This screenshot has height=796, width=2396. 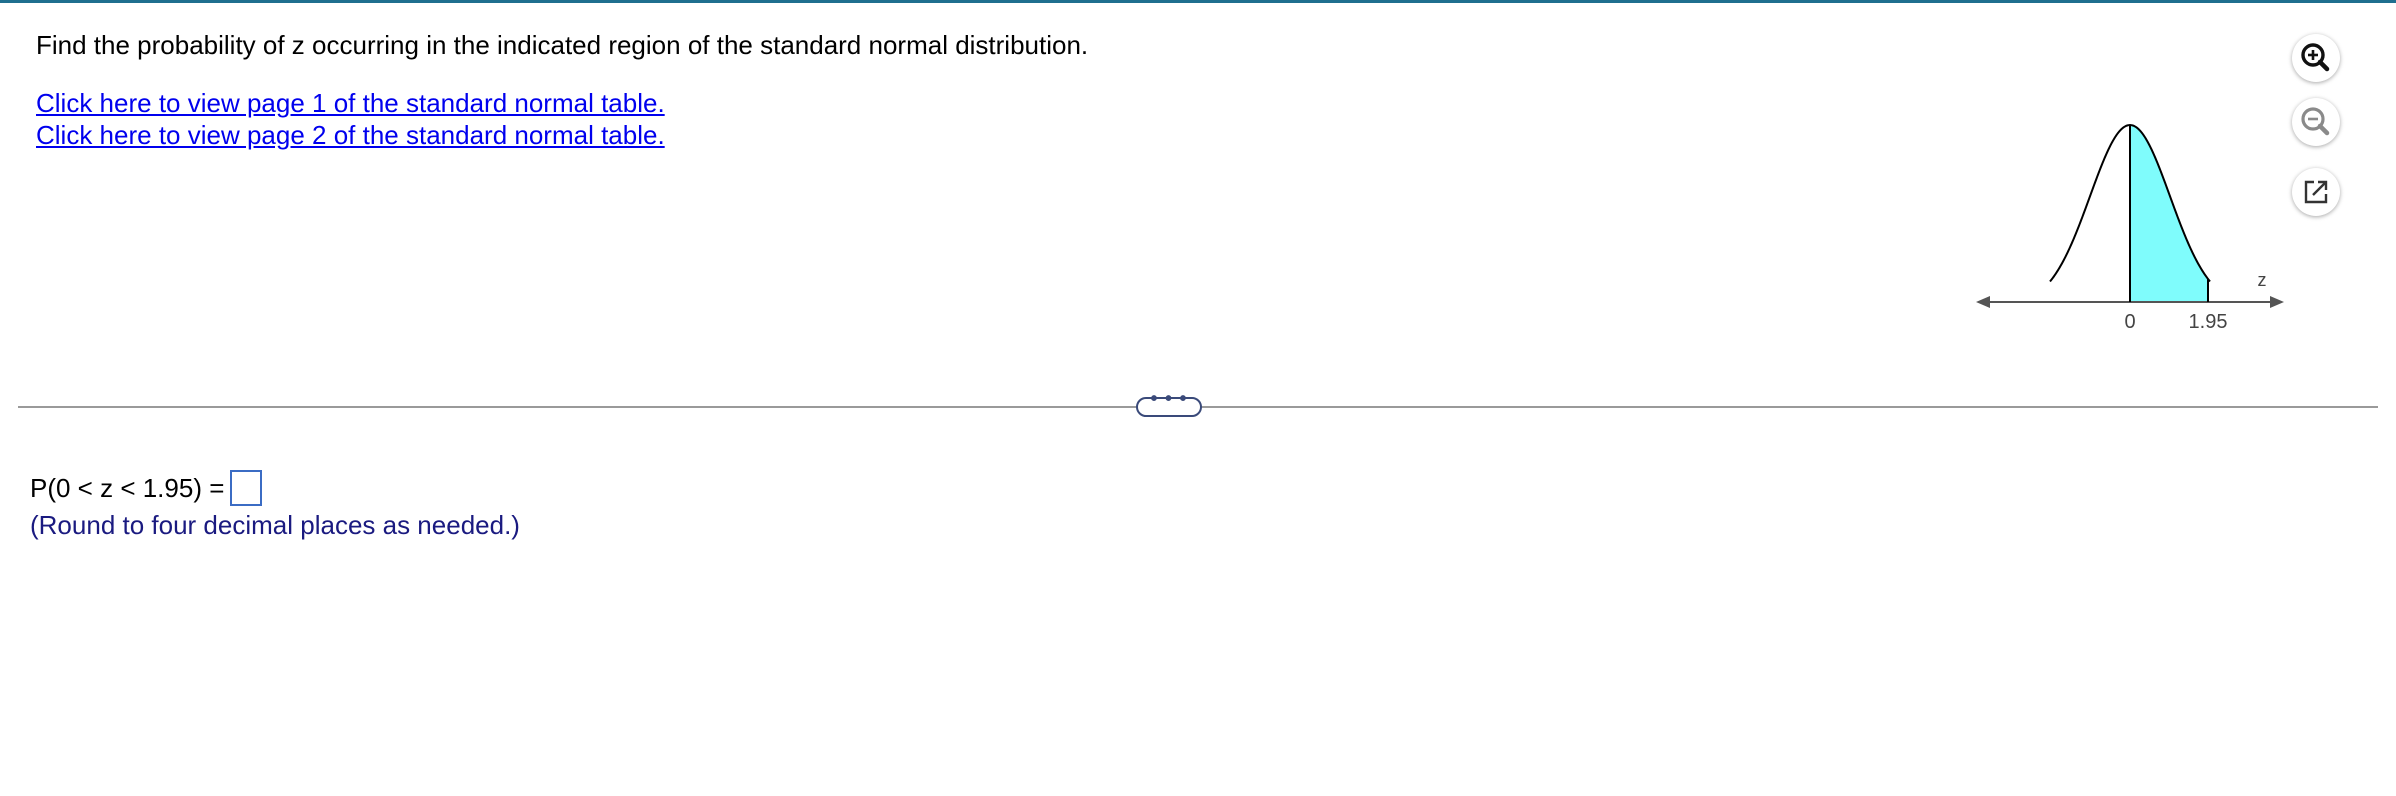 I want to click on normal-distribution-graph: 0 1.95 z, so click(x=2130, y=228).